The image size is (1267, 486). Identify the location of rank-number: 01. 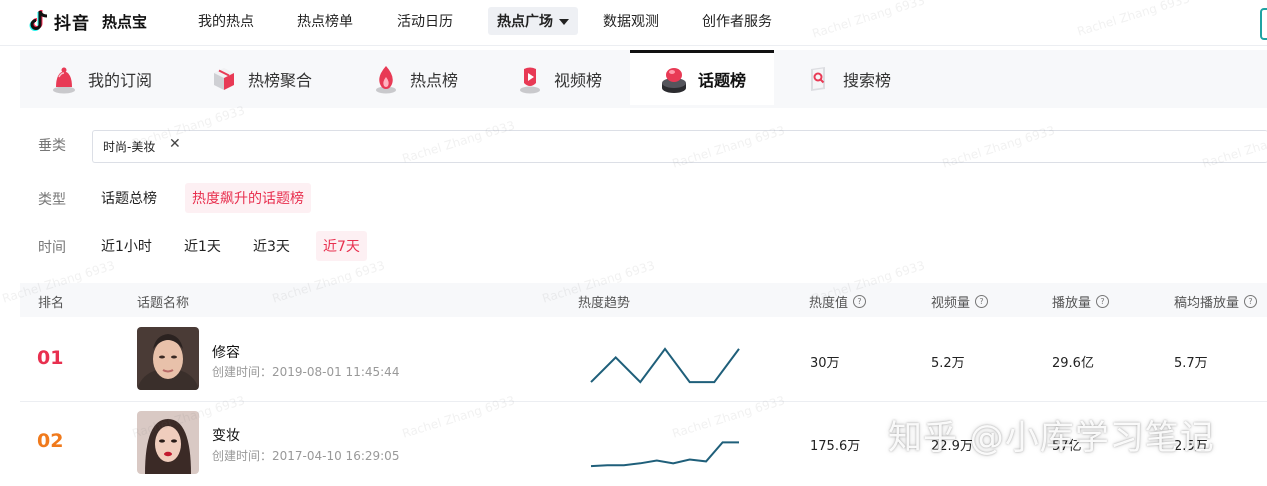
(50, 358).